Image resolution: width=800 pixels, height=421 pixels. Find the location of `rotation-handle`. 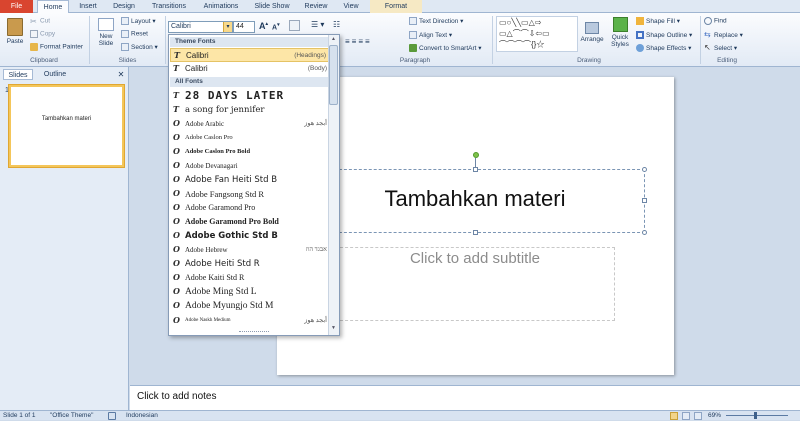

rotation-handle is located at coordinates (476, 155).